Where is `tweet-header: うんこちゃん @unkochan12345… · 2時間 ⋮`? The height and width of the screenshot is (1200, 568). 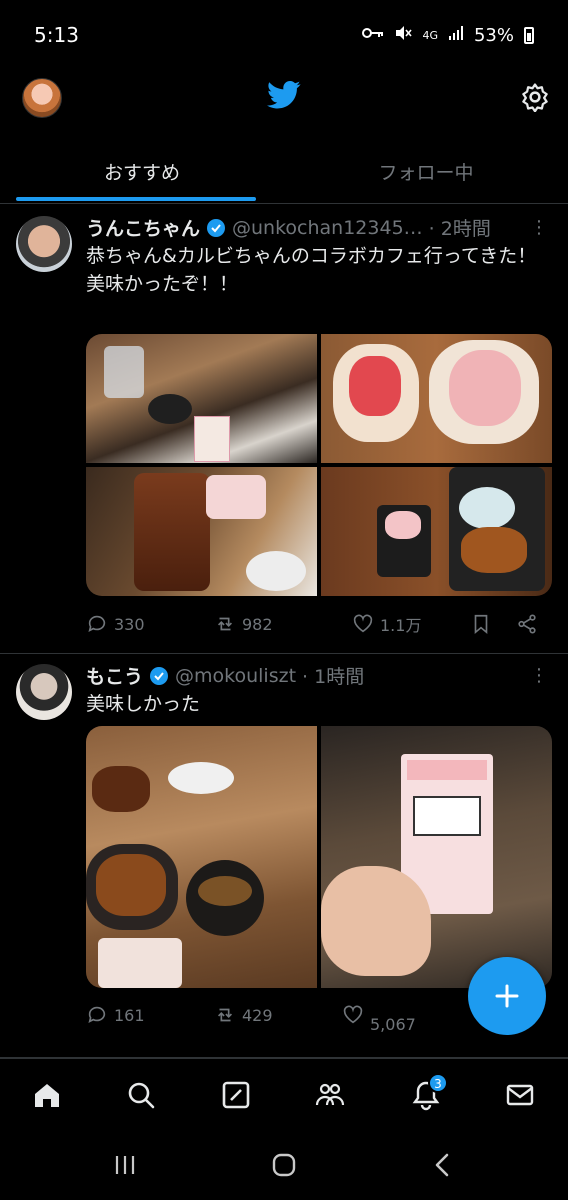 tweet-header: うんこちゃん @unkochan12345… · 2時間 ⋮ is located at coordinates (317, 227).